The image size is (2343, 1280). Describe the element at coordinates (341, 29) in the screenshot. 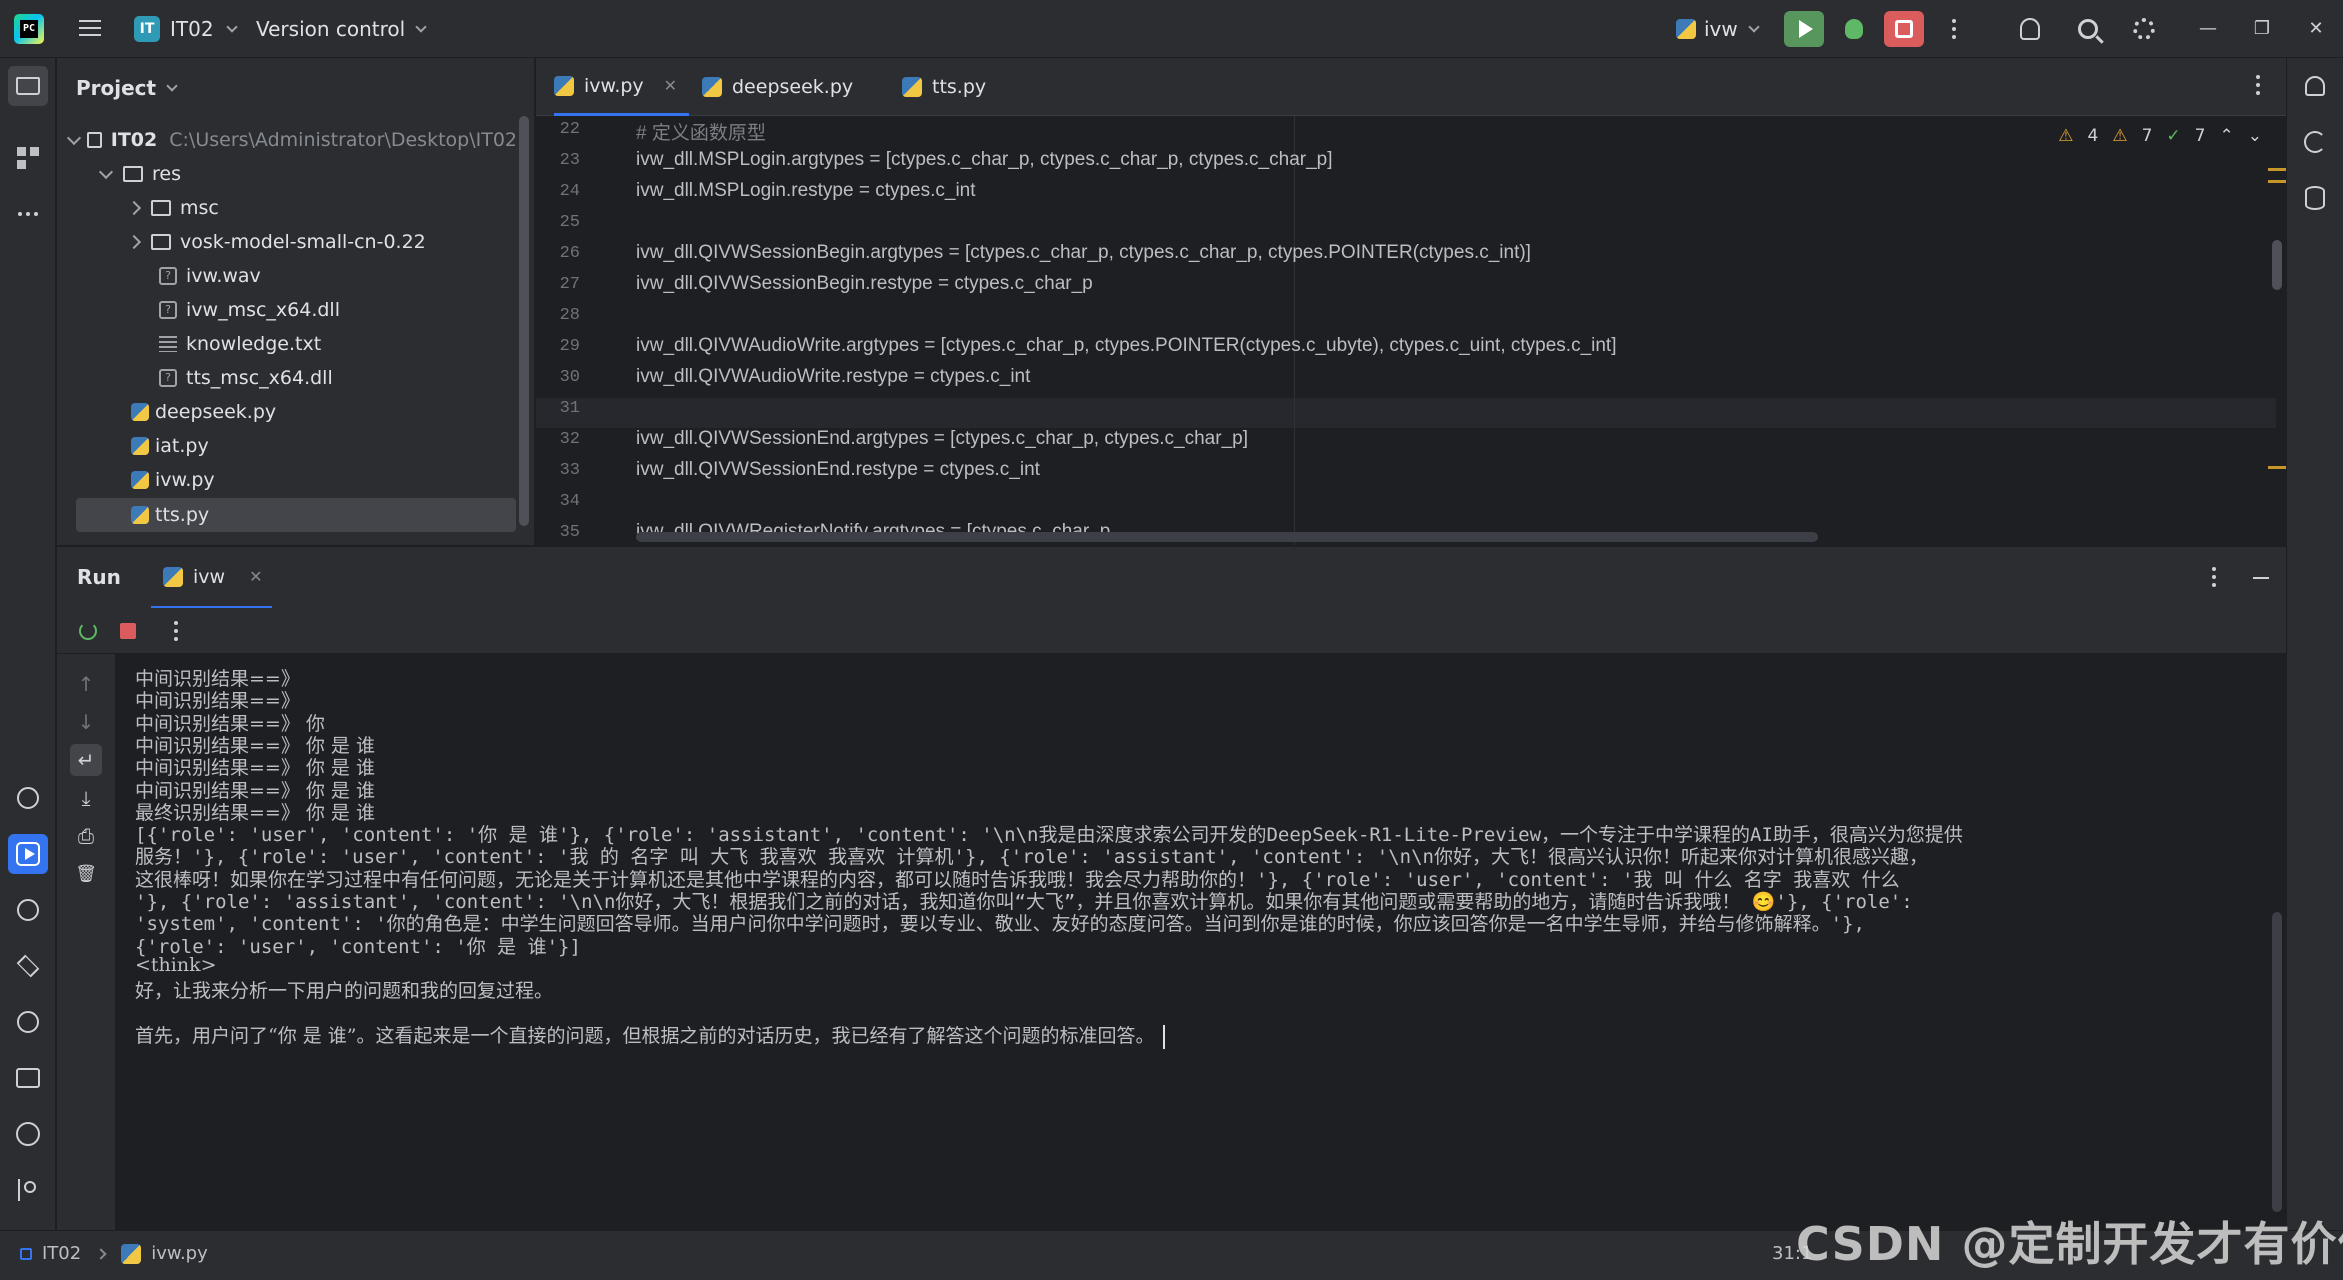

I see `version-control-menu: Version control` at that location.